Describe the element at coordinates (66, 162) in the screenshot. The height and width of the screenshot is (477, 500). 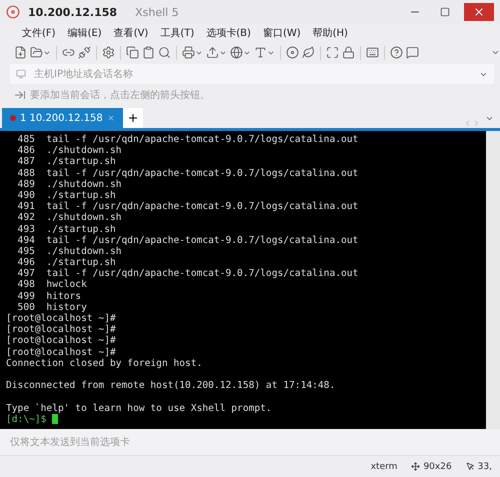
I see `terminal-line: 487 ./startup.sh` at that location.